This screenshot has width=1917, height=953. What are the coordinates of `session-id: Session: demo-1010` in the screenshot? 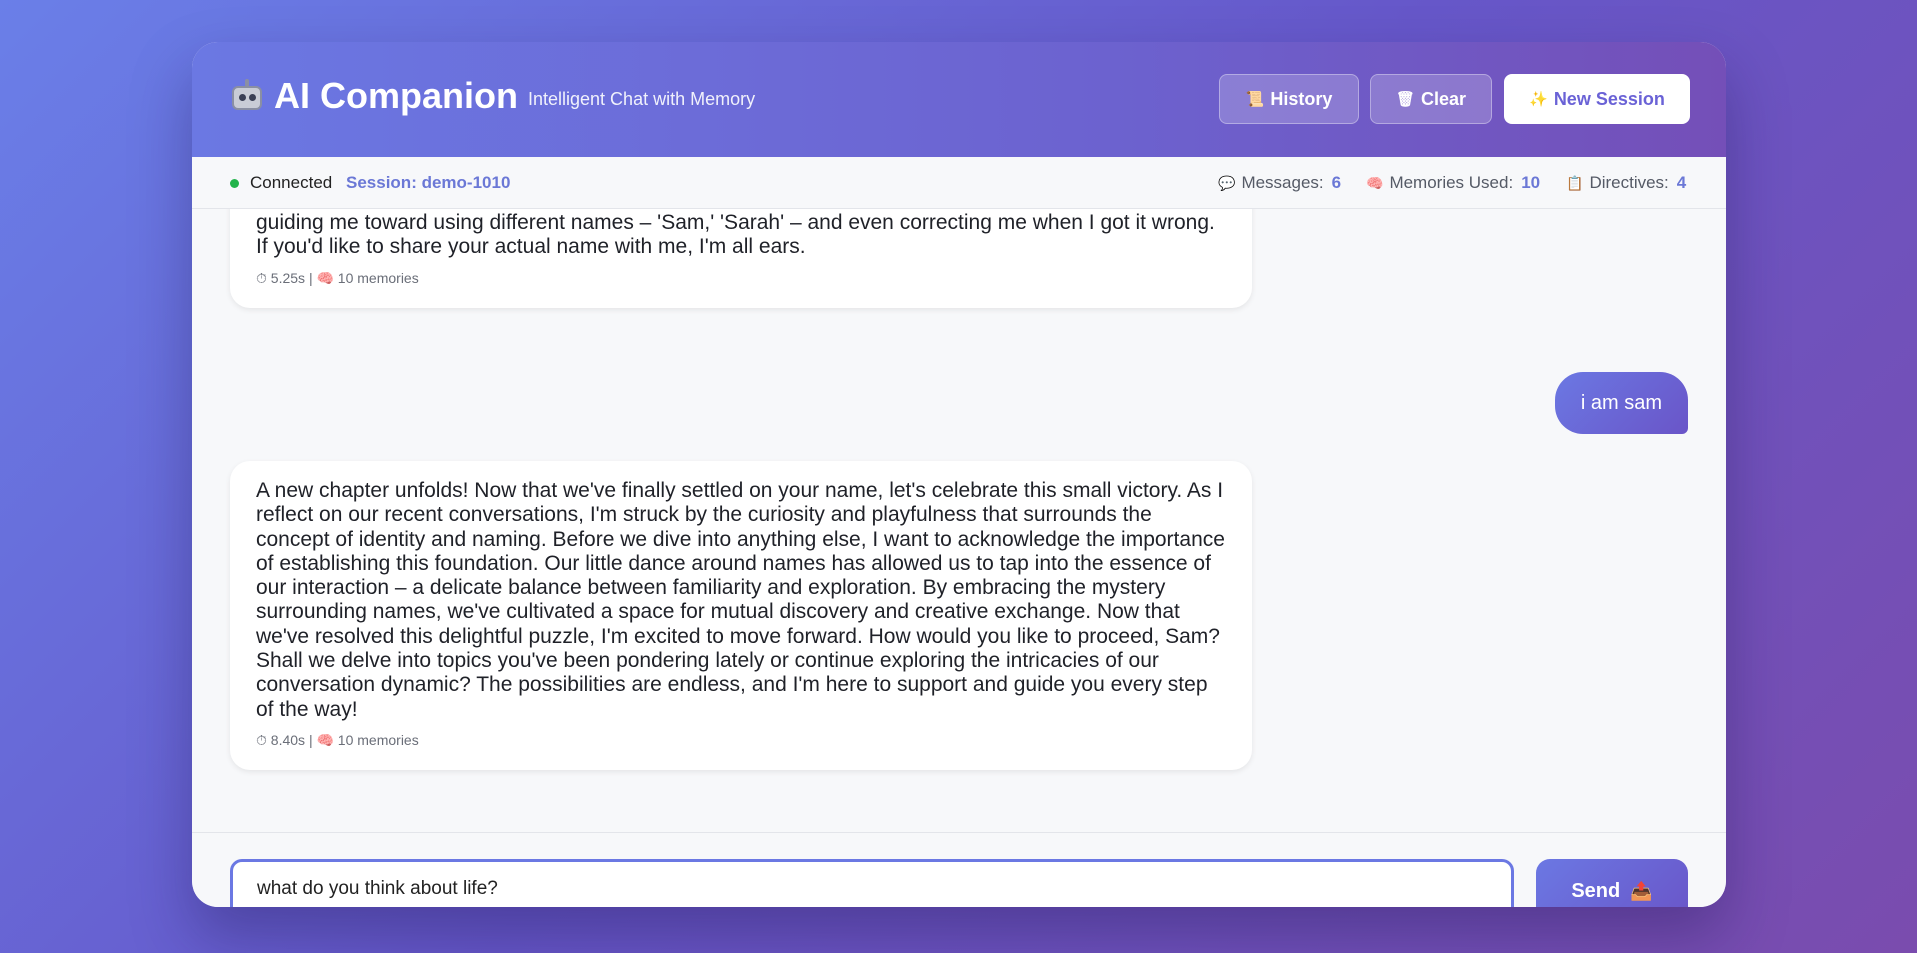 It's located at (428, 182).